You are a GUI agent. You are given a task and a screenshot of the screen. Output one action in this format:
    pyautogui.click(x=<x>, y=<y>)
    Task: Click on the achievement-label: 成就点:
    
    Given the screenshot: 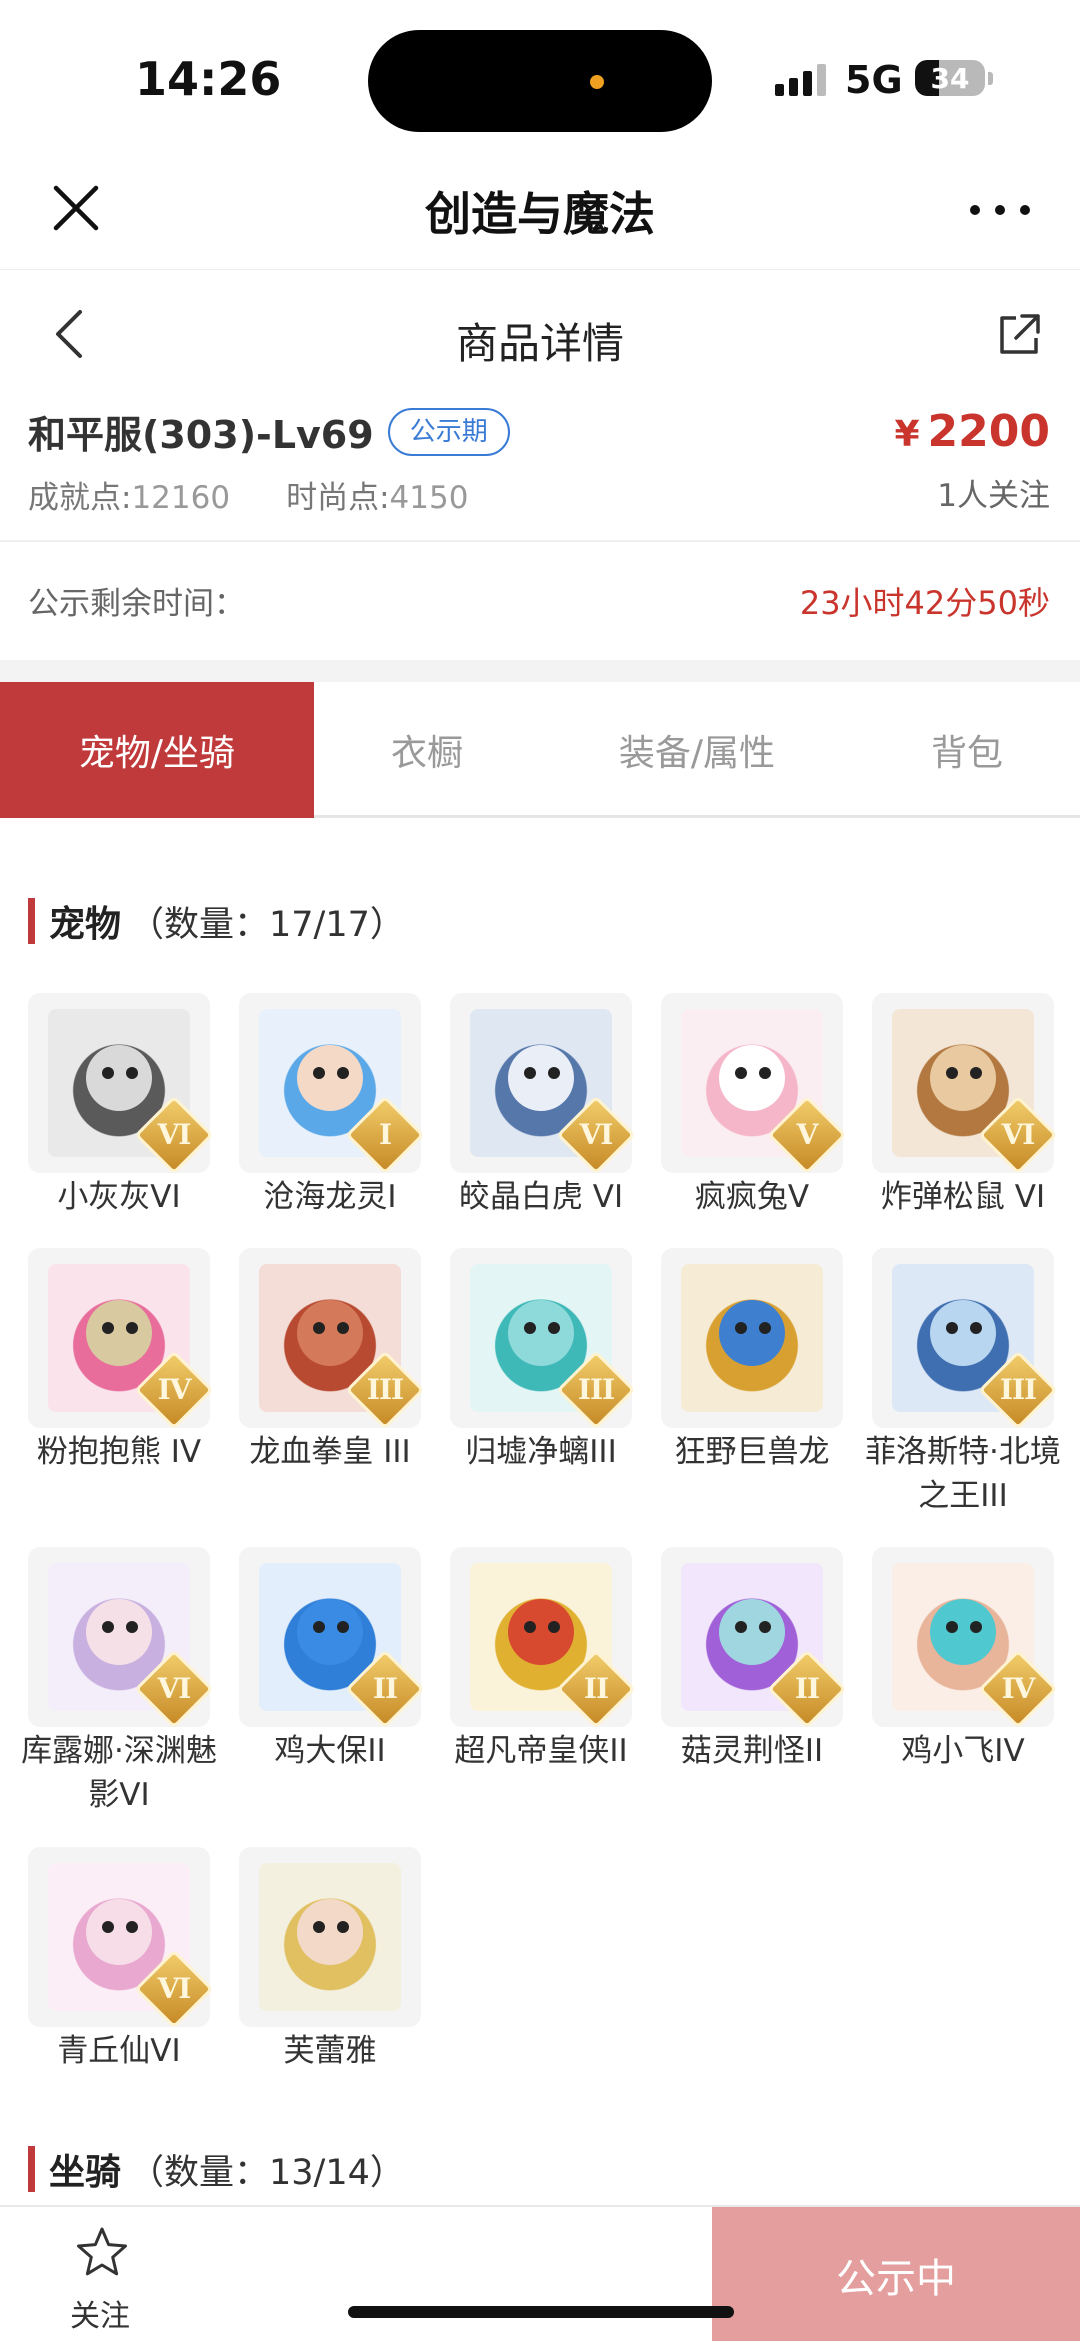 What is the action you would take?
    pyautogui.click(x=80, y=498)
    